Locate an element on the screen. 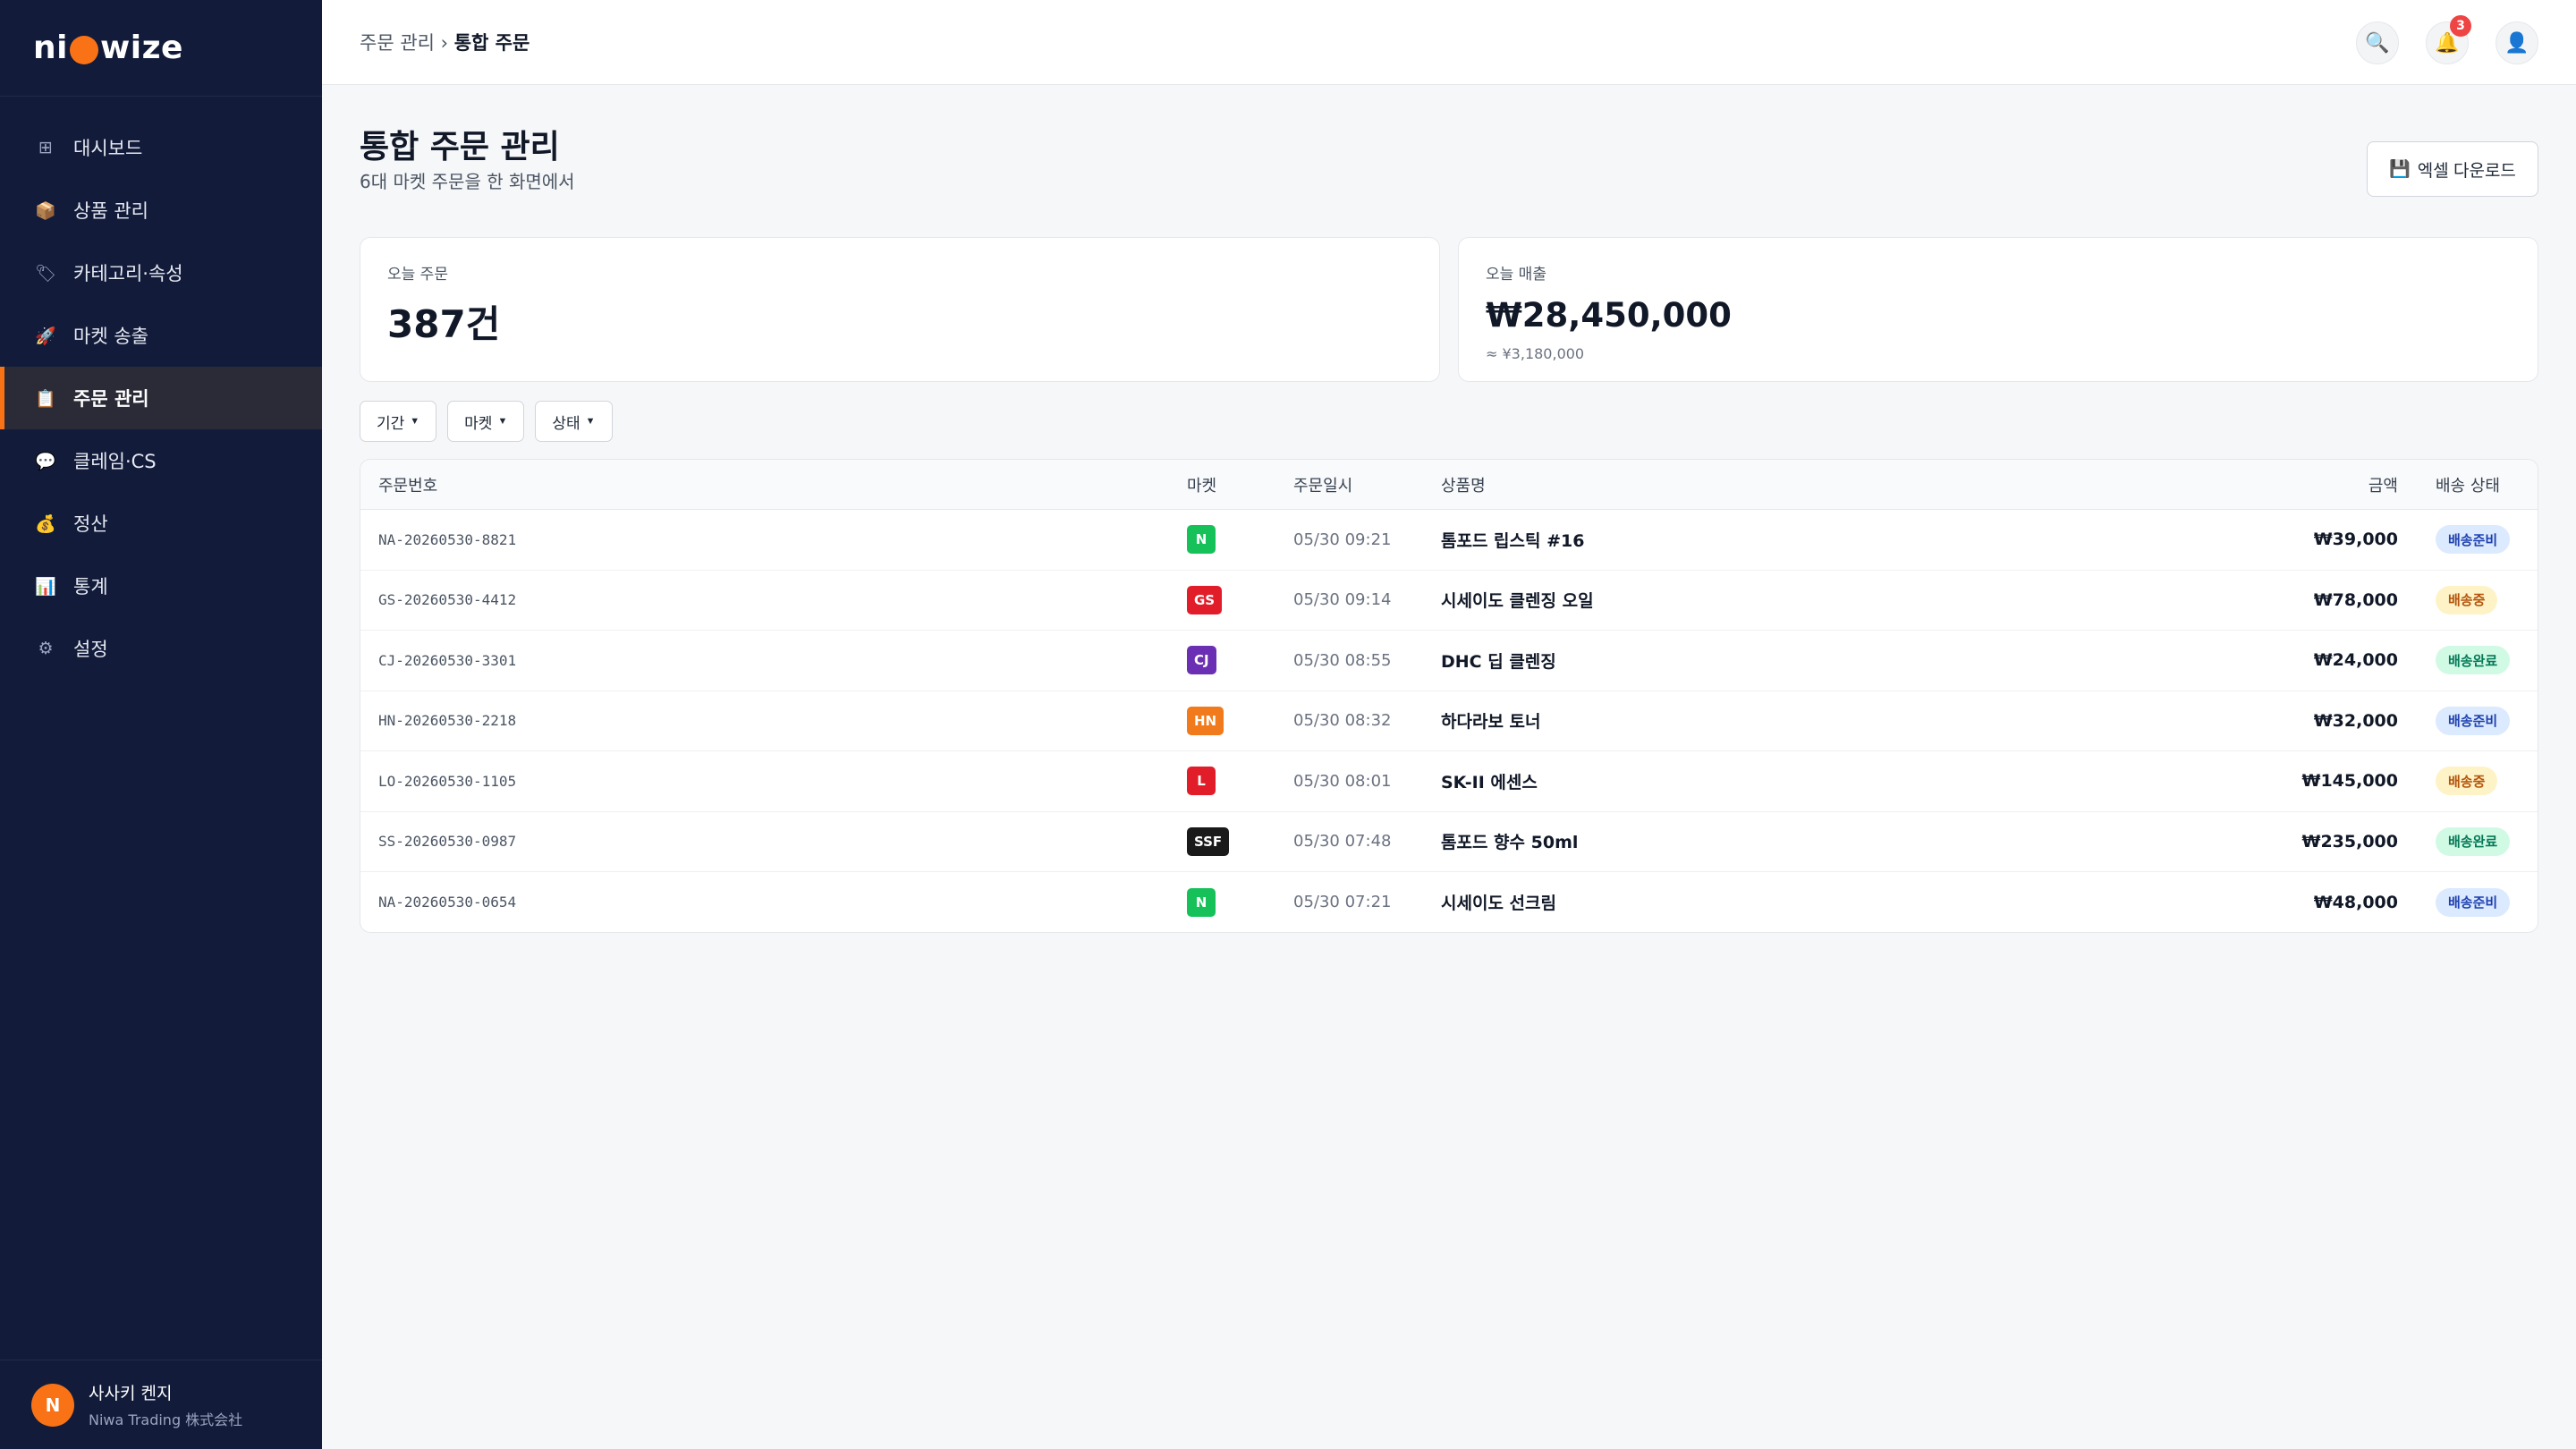 The image size is (2576, 1449). excel-download-button: 💾 엑셀 다운로드 is located at coordinates (2452, 169).